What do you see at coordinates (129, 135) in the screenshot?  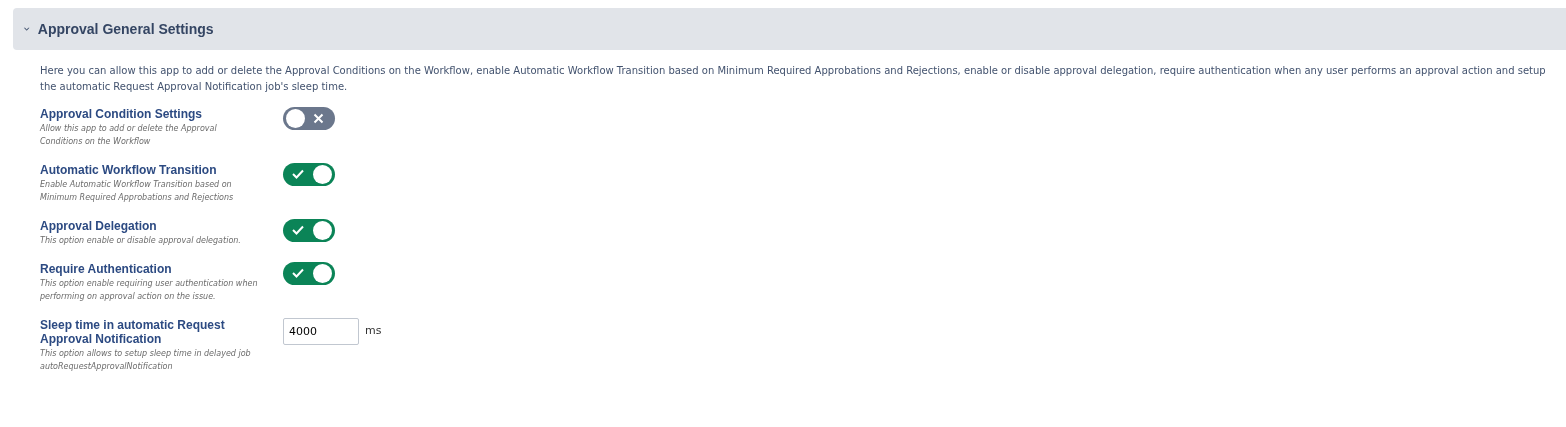 I see `setting-hint: Allow this app to add or delete the Approval Conditions on the Workflow` at bounding box center [129, 135].